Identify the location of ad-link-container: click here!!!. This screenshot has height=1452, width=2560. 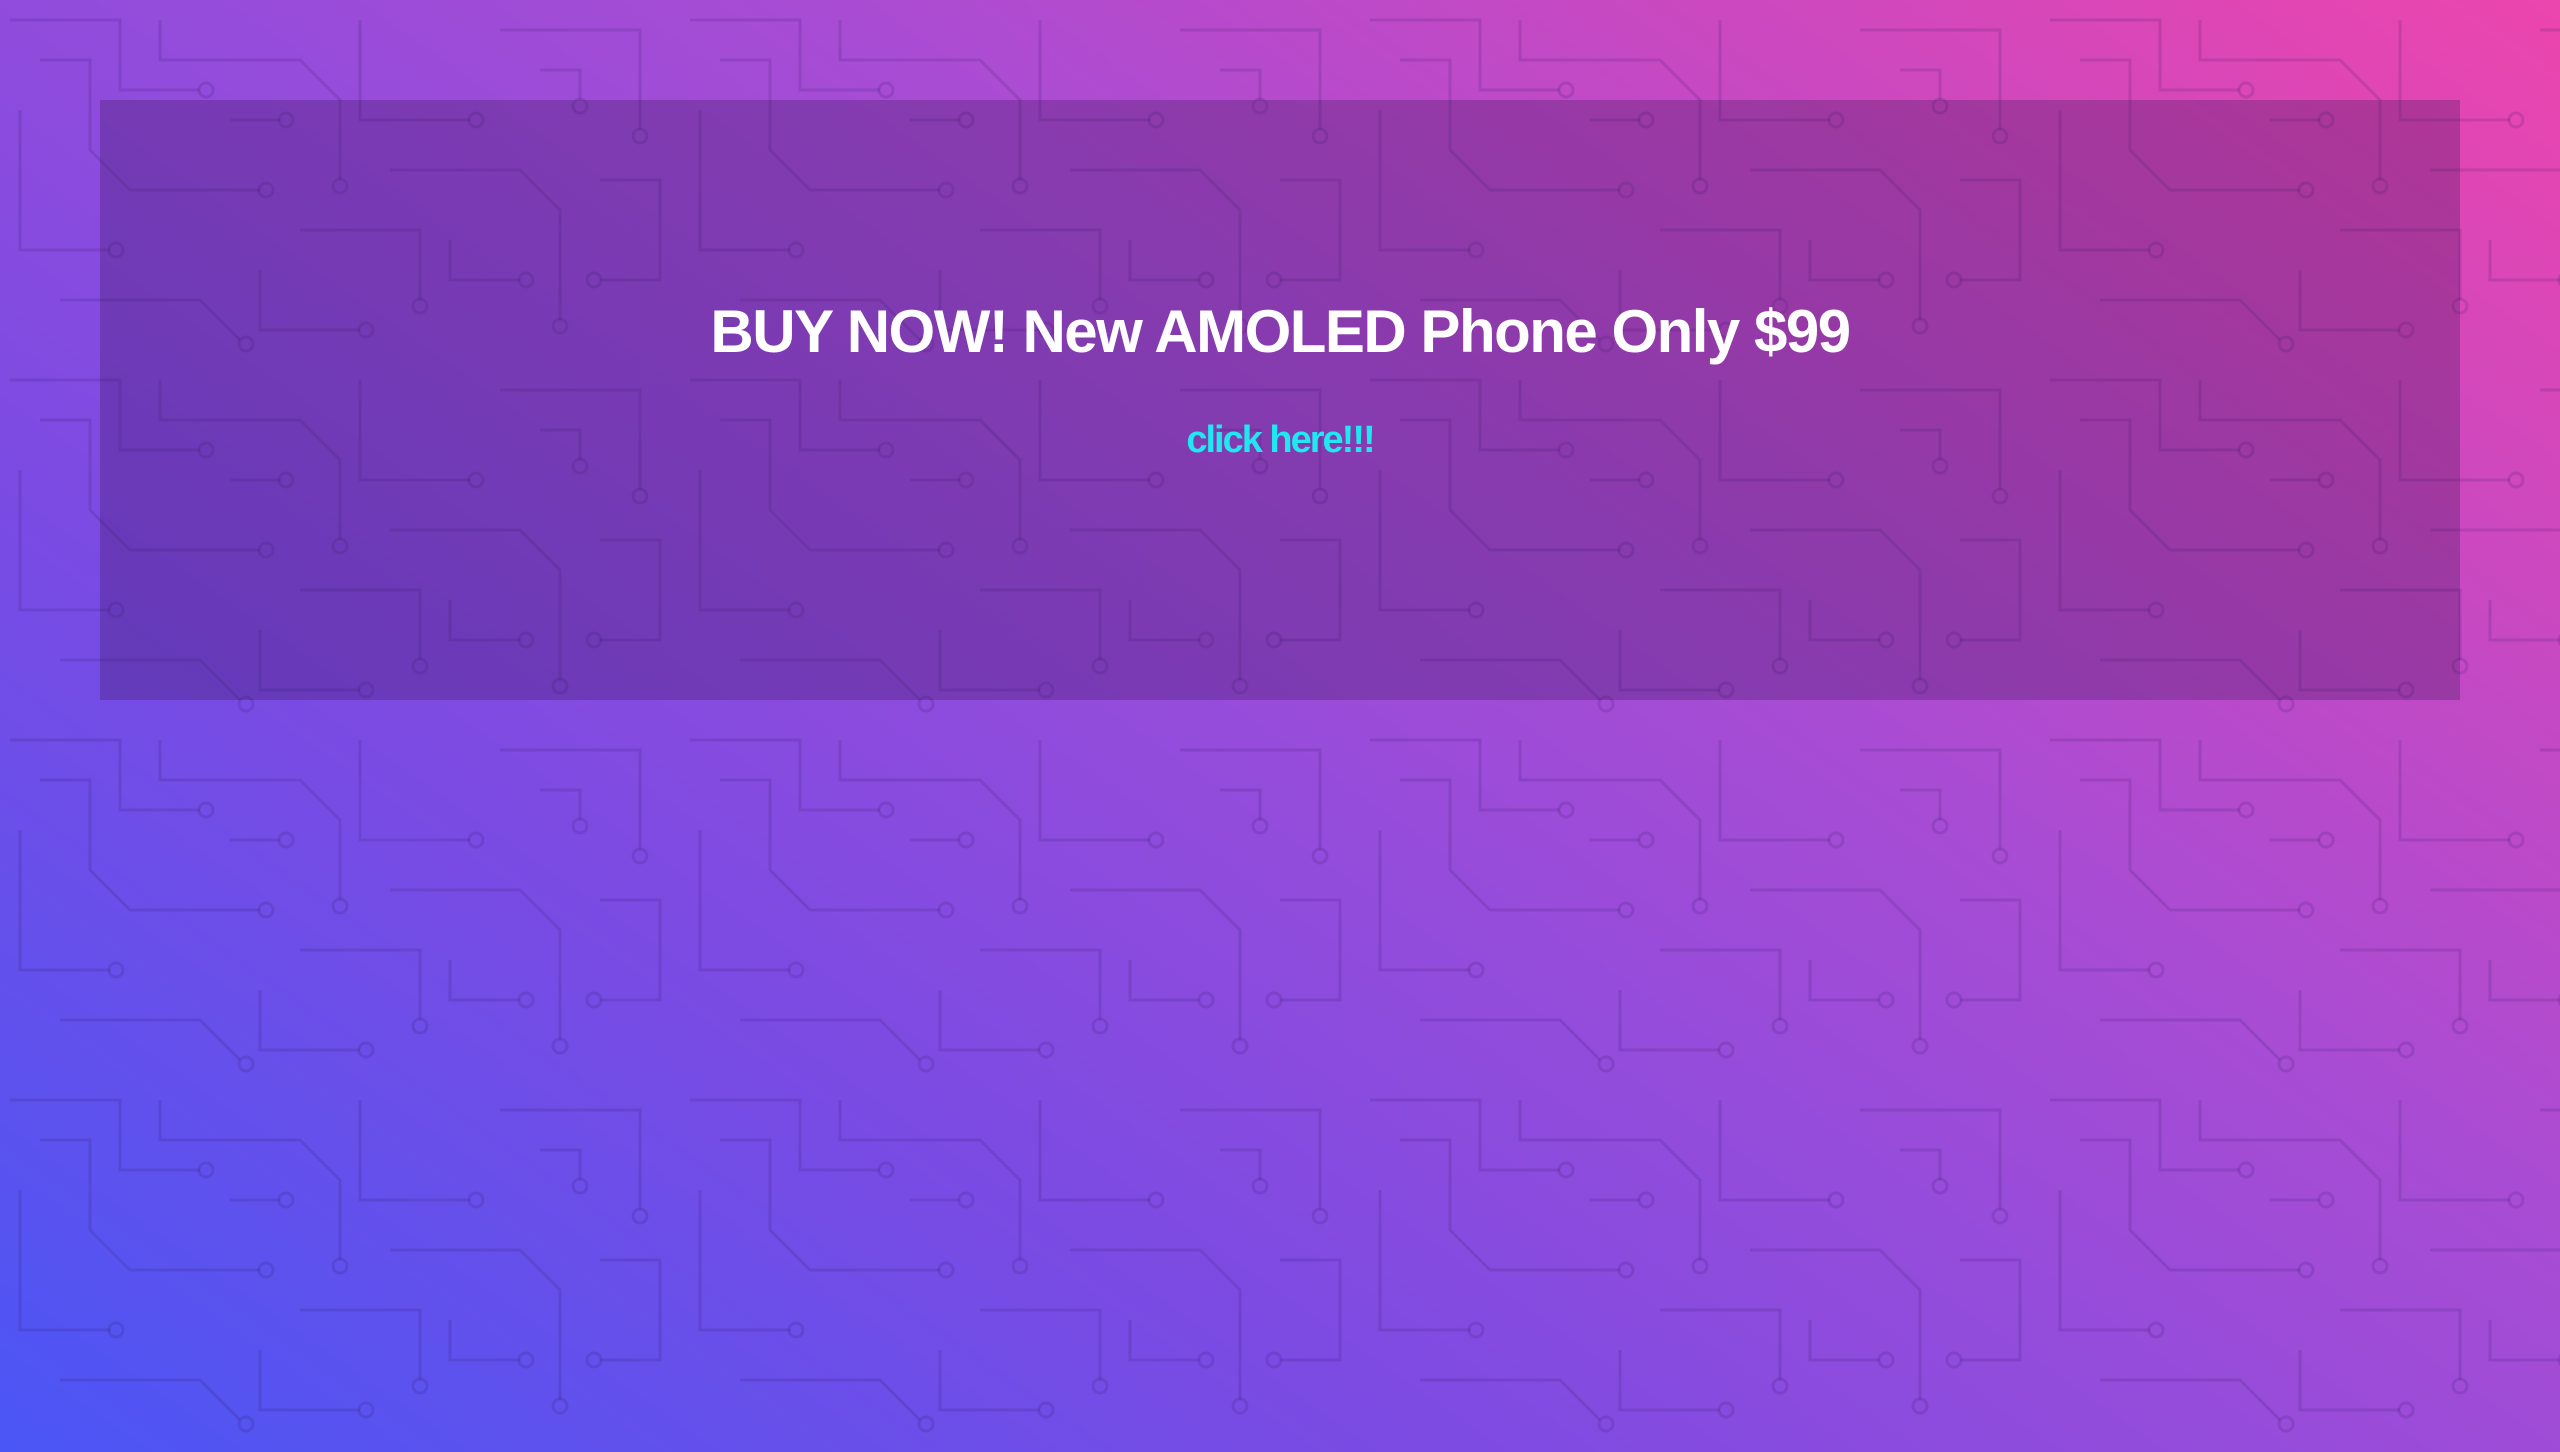
(1280, 444).